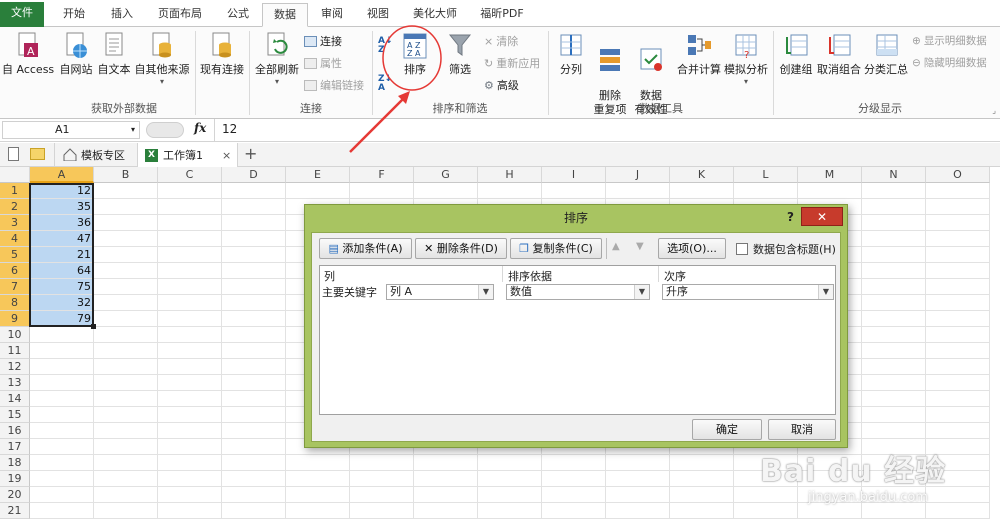 This screenshot has height=529, width=1000. Describe the element at coordinates (254, 447) in the screenshot. I see `cell-D17` at that location.